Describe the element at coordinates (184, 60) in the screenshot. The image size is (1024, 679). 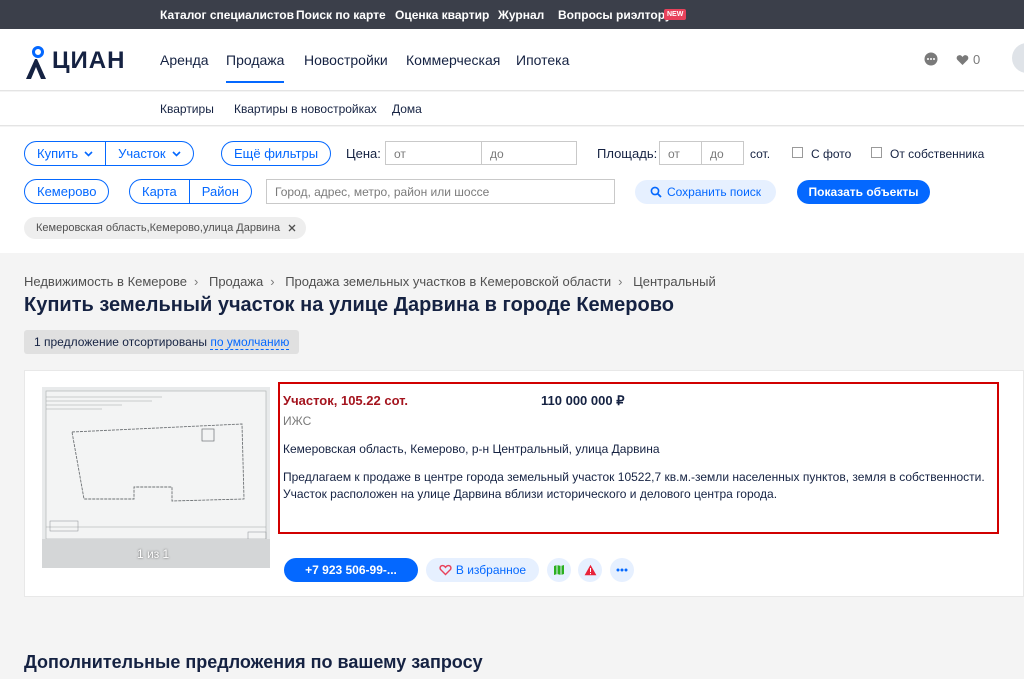
I see `nav-rent: Аренда` at that location.